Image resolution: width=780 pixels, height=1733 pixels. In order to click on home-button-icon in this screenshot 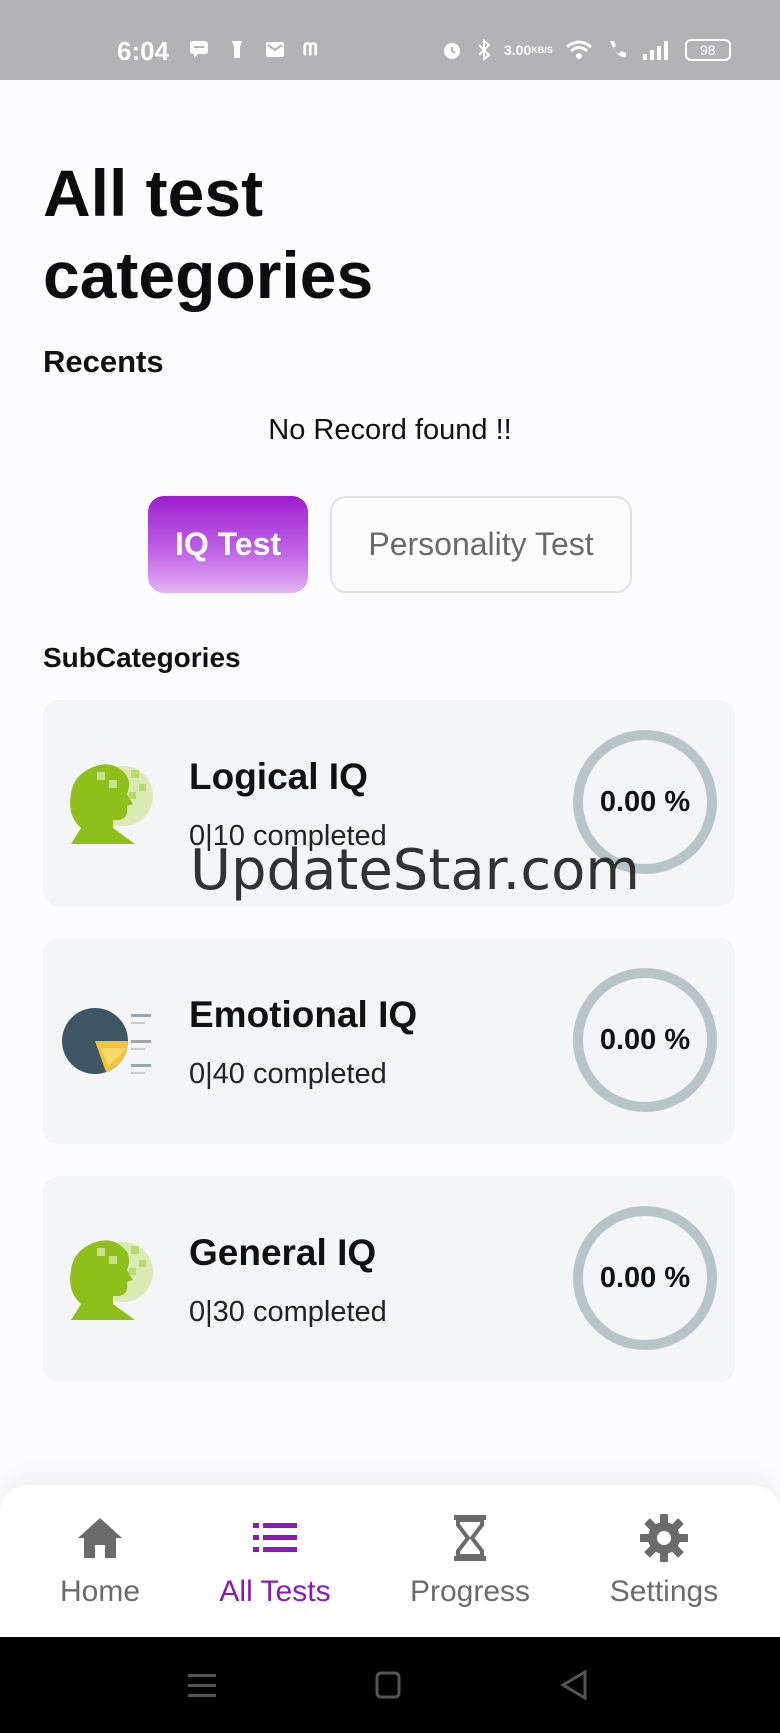, I will do `click(388, 1685)`.